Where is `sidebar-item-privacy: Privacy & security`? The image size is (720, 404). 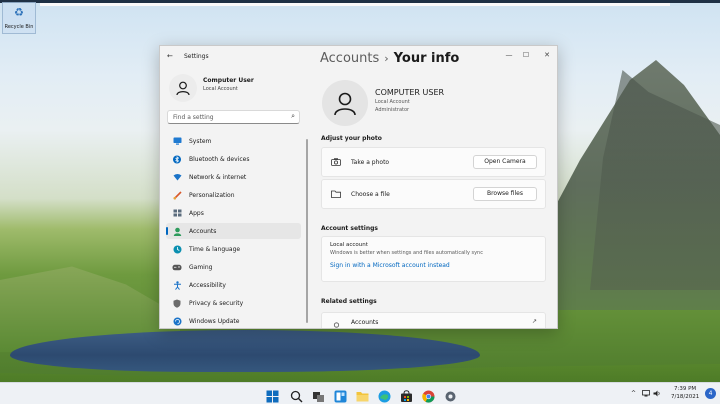 sidebar-item-privacy: Privacy & security is located at coordinates (233, 303).